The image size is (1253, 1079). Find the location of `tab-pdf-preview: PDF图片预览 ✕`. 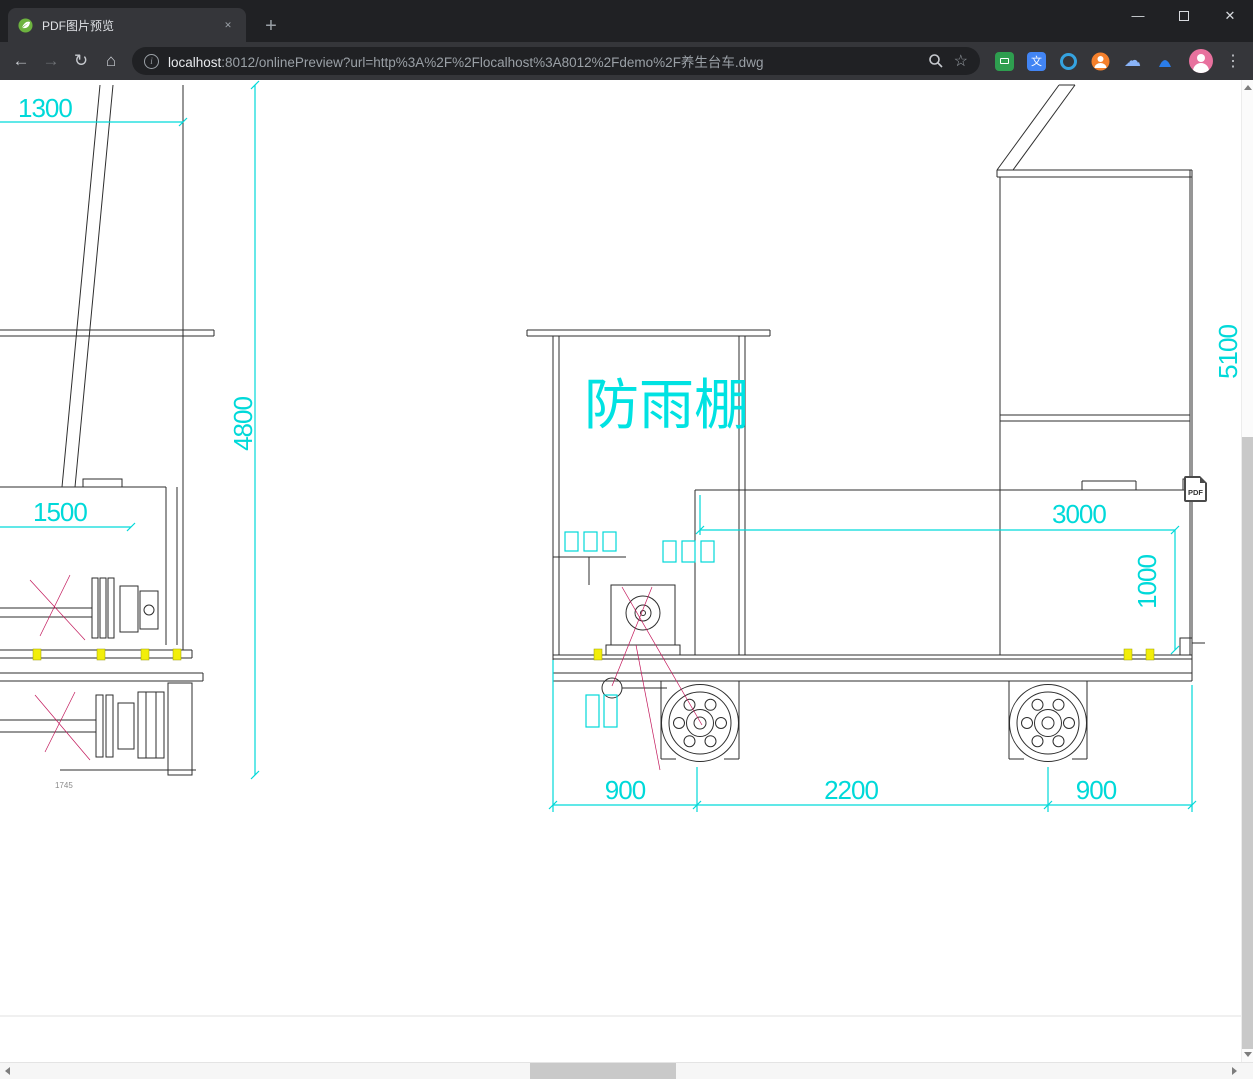

tab-pdf-preview: PDF图片预览 ✕ is located at coordinates (127, 25).